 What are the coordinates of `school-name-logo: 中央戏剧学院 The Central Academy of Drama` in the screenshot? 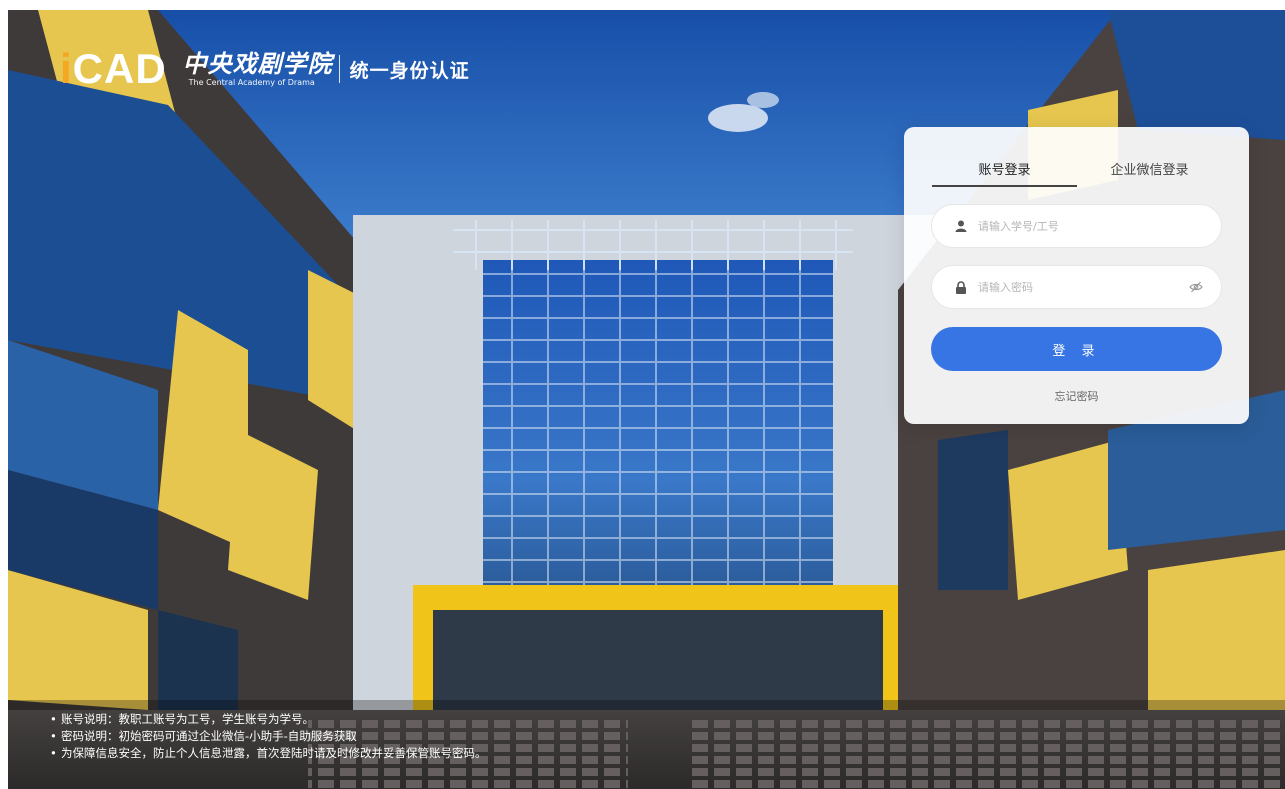 It's located at (258, 69).